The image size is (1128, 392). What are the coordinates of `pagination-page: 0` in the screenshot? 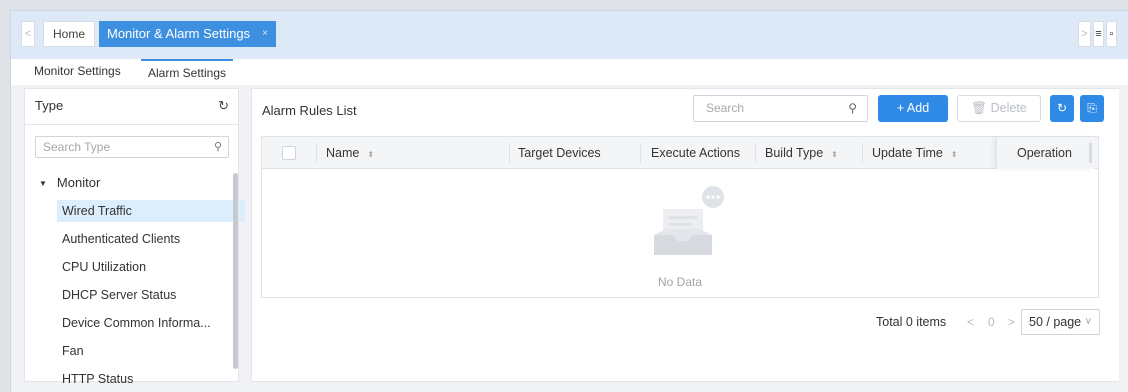 It's located at (991, 322).